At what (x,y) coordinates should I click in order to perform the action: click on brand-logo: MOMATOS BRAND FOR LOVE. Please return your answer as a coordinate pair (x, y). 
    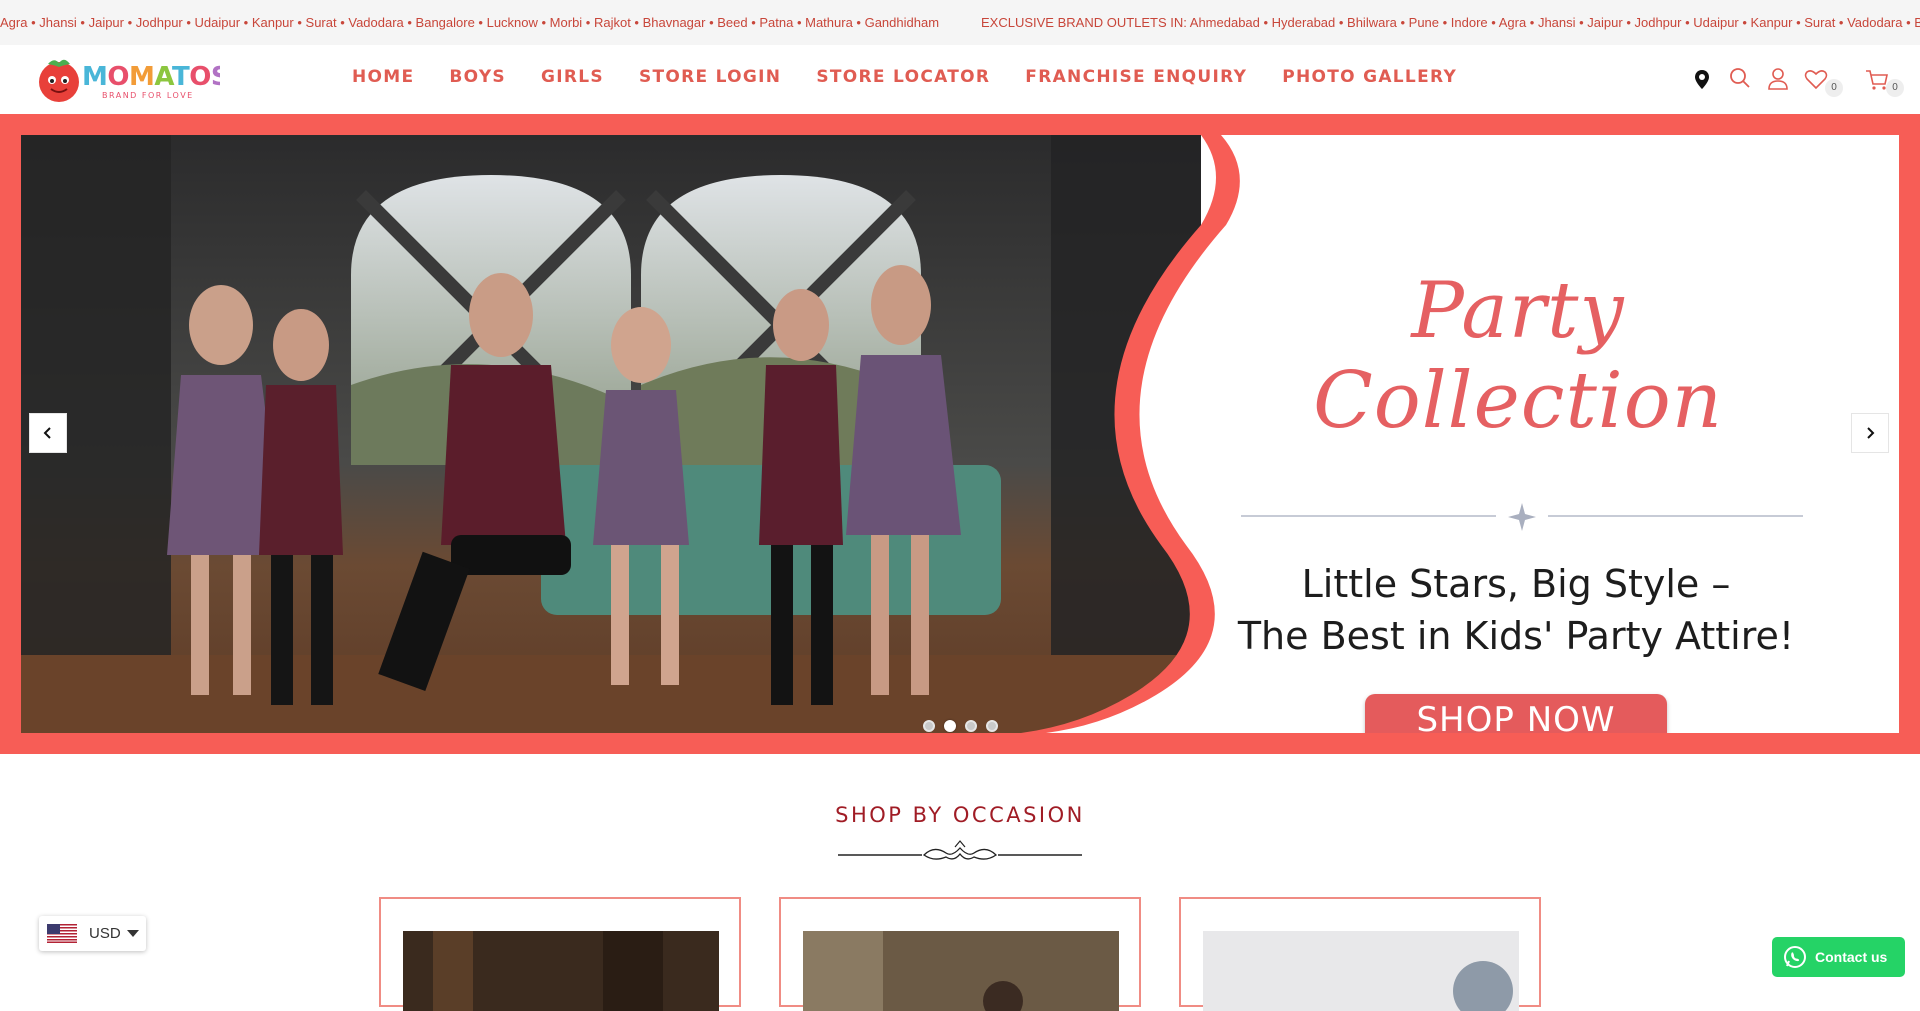
    Looking at the image, I should click on (132, 79).